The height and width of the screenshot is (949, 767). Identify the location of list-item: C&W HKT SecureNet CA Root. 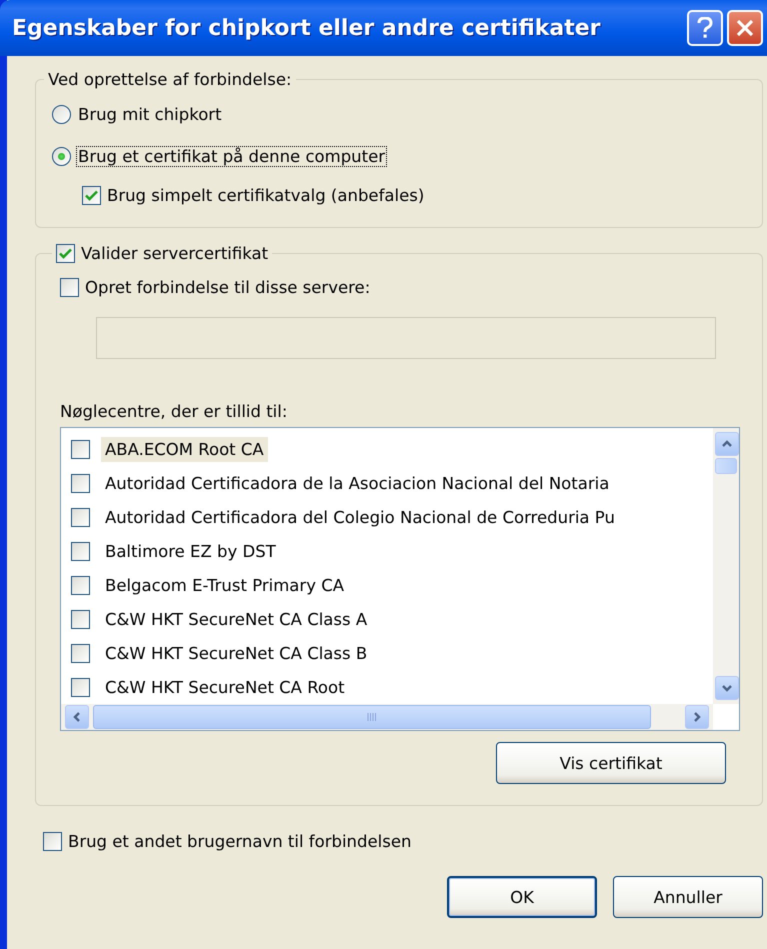
(225, 687).